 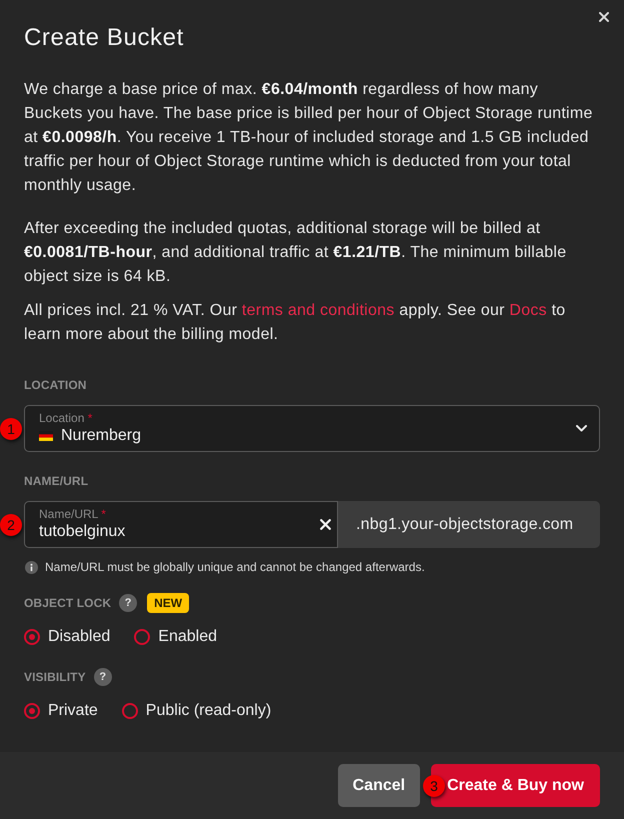 I want to click on clear-icon, so click(x=325, y=524).